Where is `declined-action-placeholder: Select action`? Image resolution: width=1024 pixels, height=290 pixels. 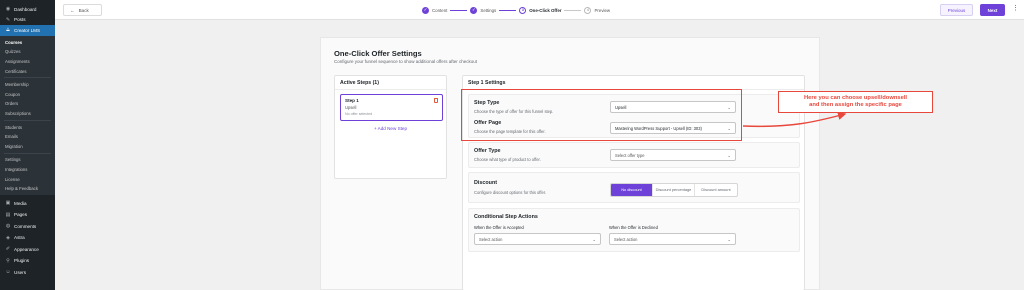 declined-action-placeholder: Select action is located at coordinates (626, 239).